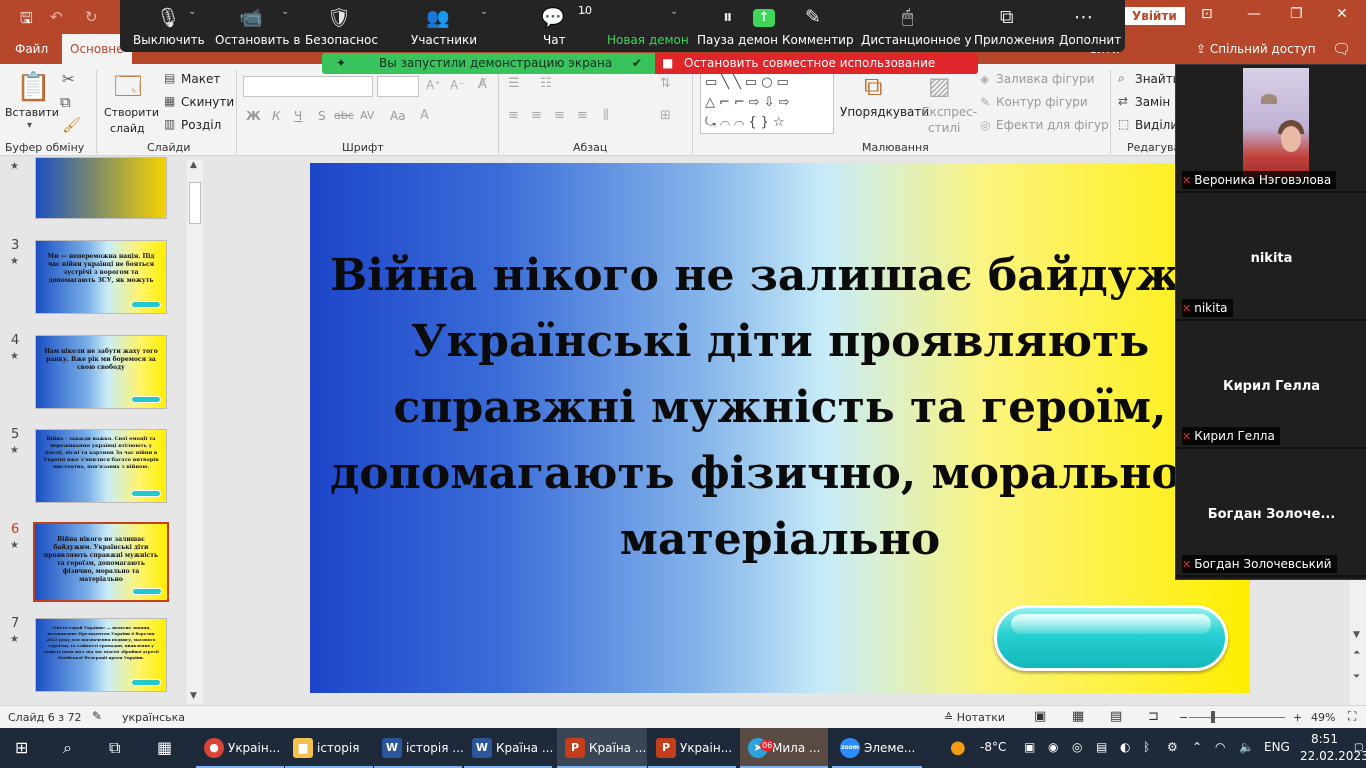  What do you see at coordinates (1207, 14) in the screenshot?
I see `ribbon-display-icon: ⊡` at bounding box center [1207, 14].